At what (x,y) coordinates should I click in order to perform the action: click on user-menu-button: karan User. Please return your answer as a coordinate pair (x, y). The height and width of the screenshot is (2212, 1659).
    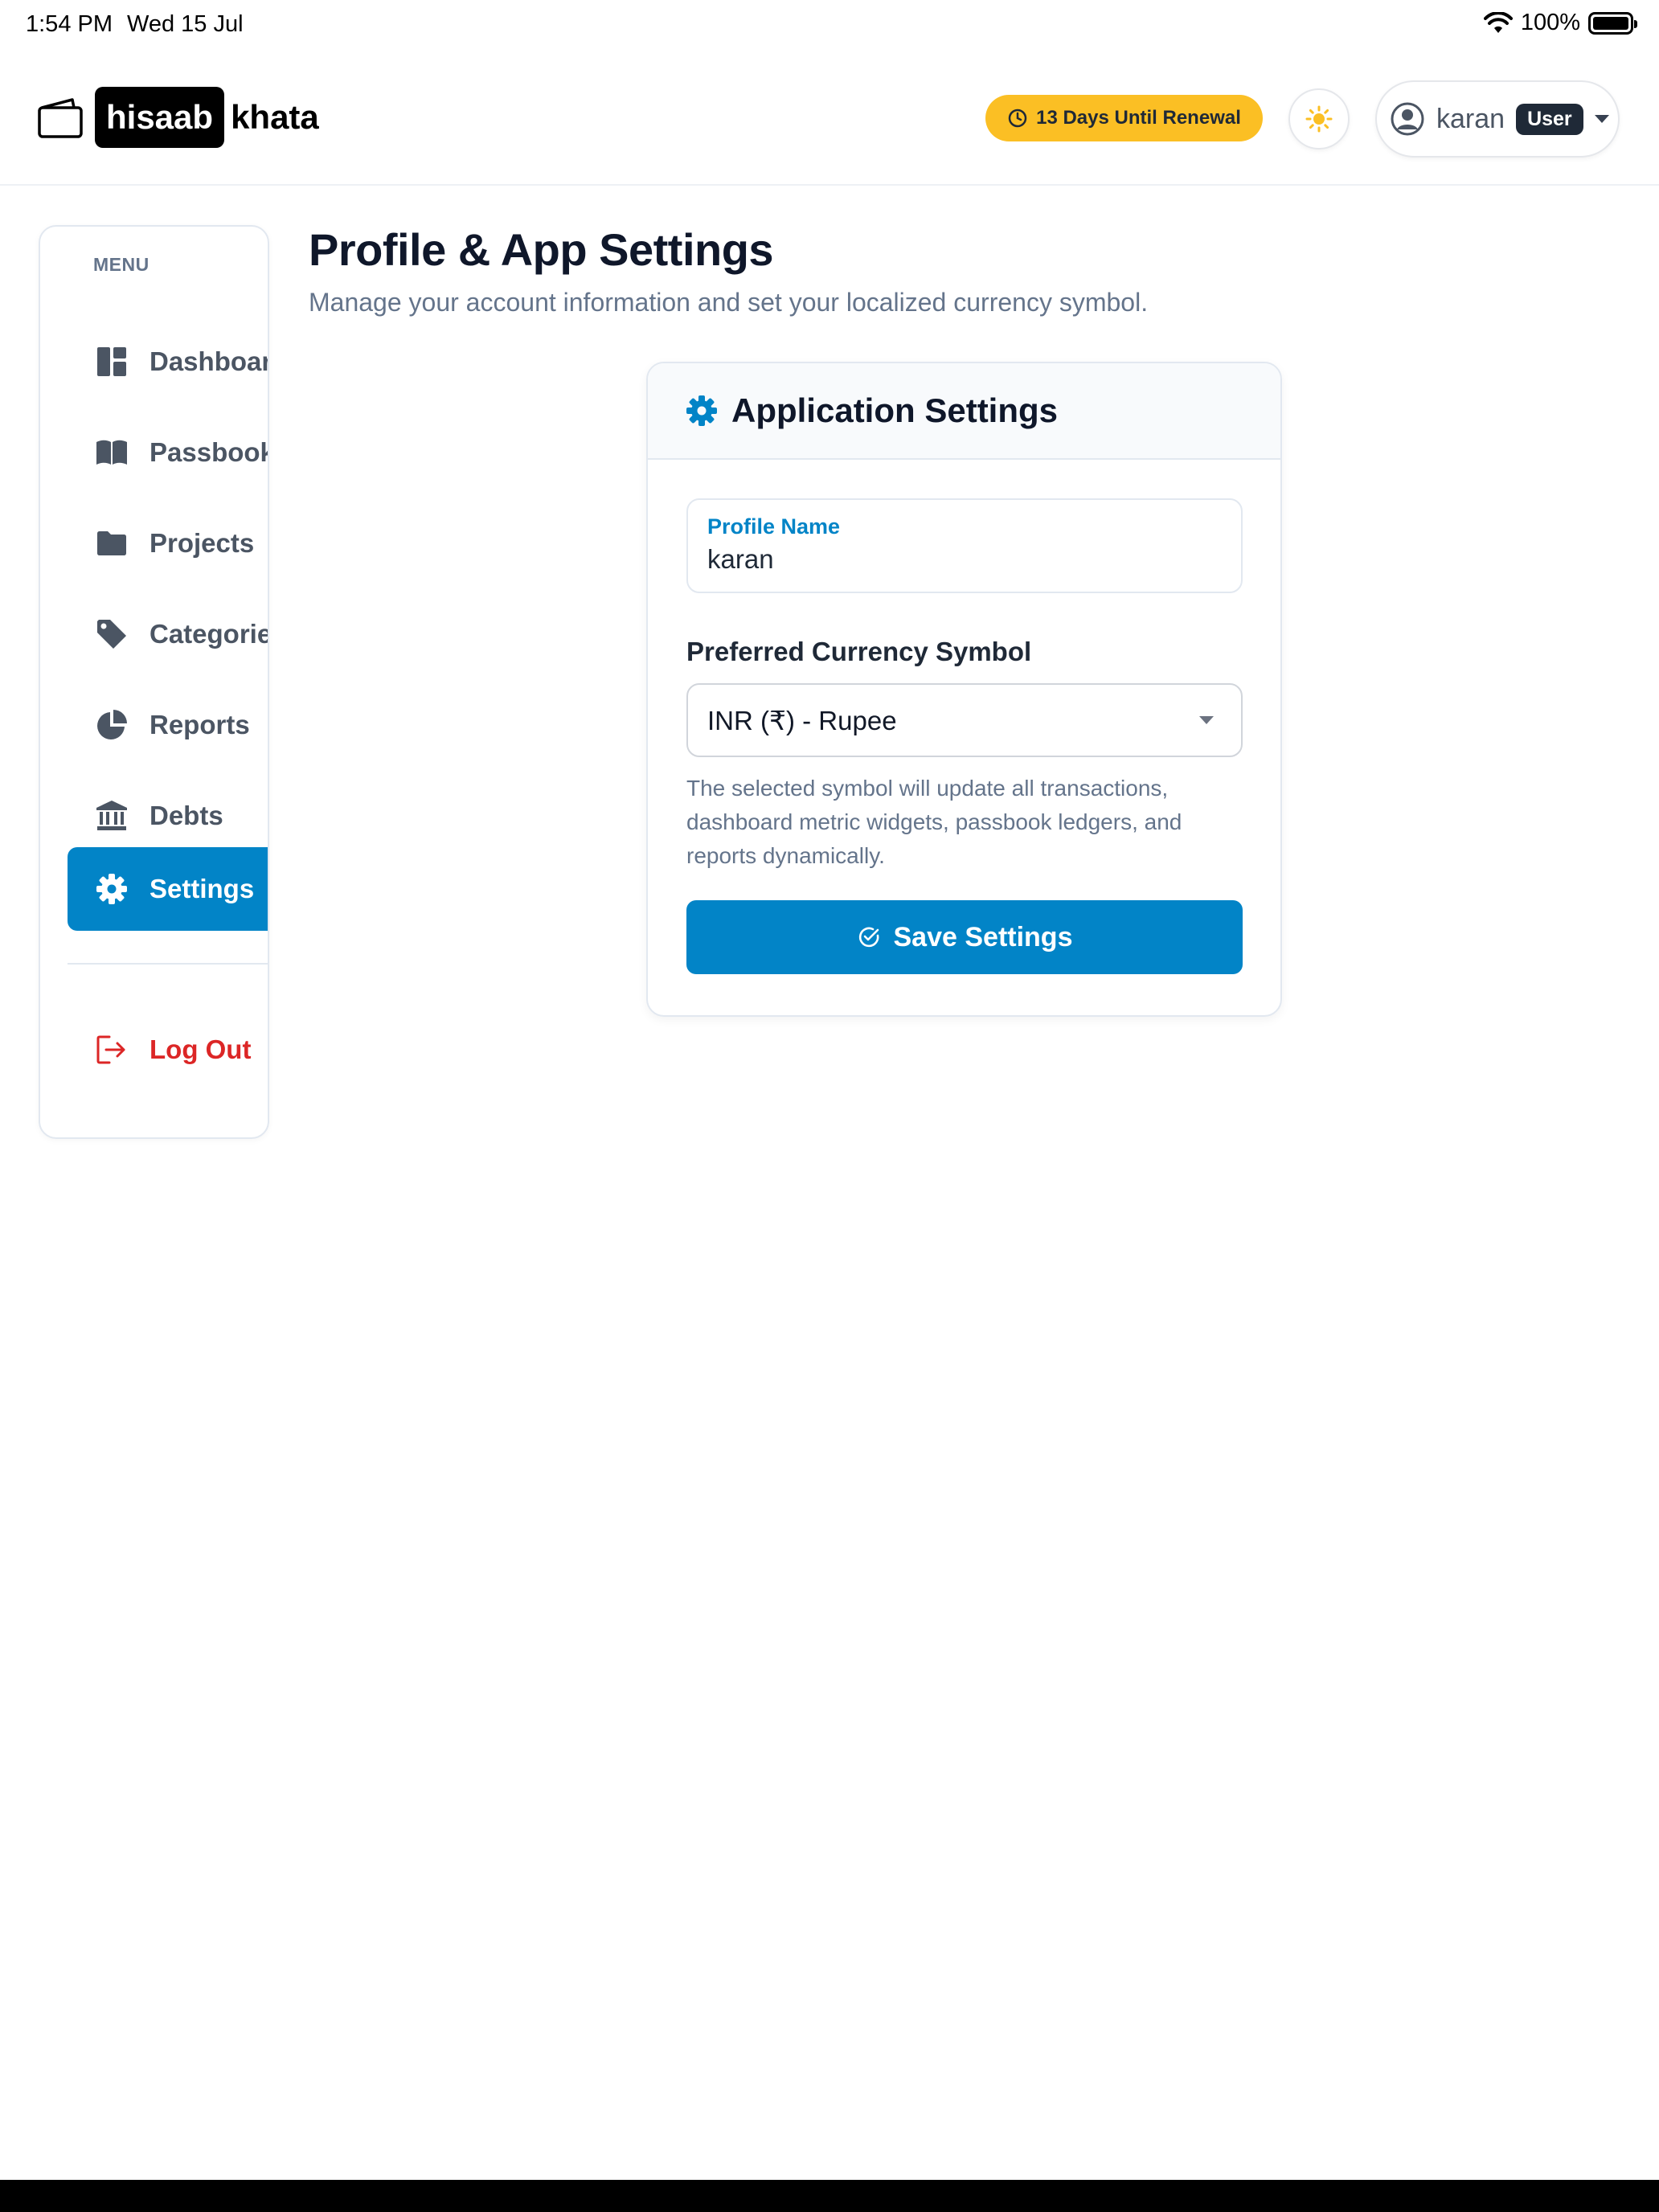
    Looking at the image, I should click on (1497, 119).